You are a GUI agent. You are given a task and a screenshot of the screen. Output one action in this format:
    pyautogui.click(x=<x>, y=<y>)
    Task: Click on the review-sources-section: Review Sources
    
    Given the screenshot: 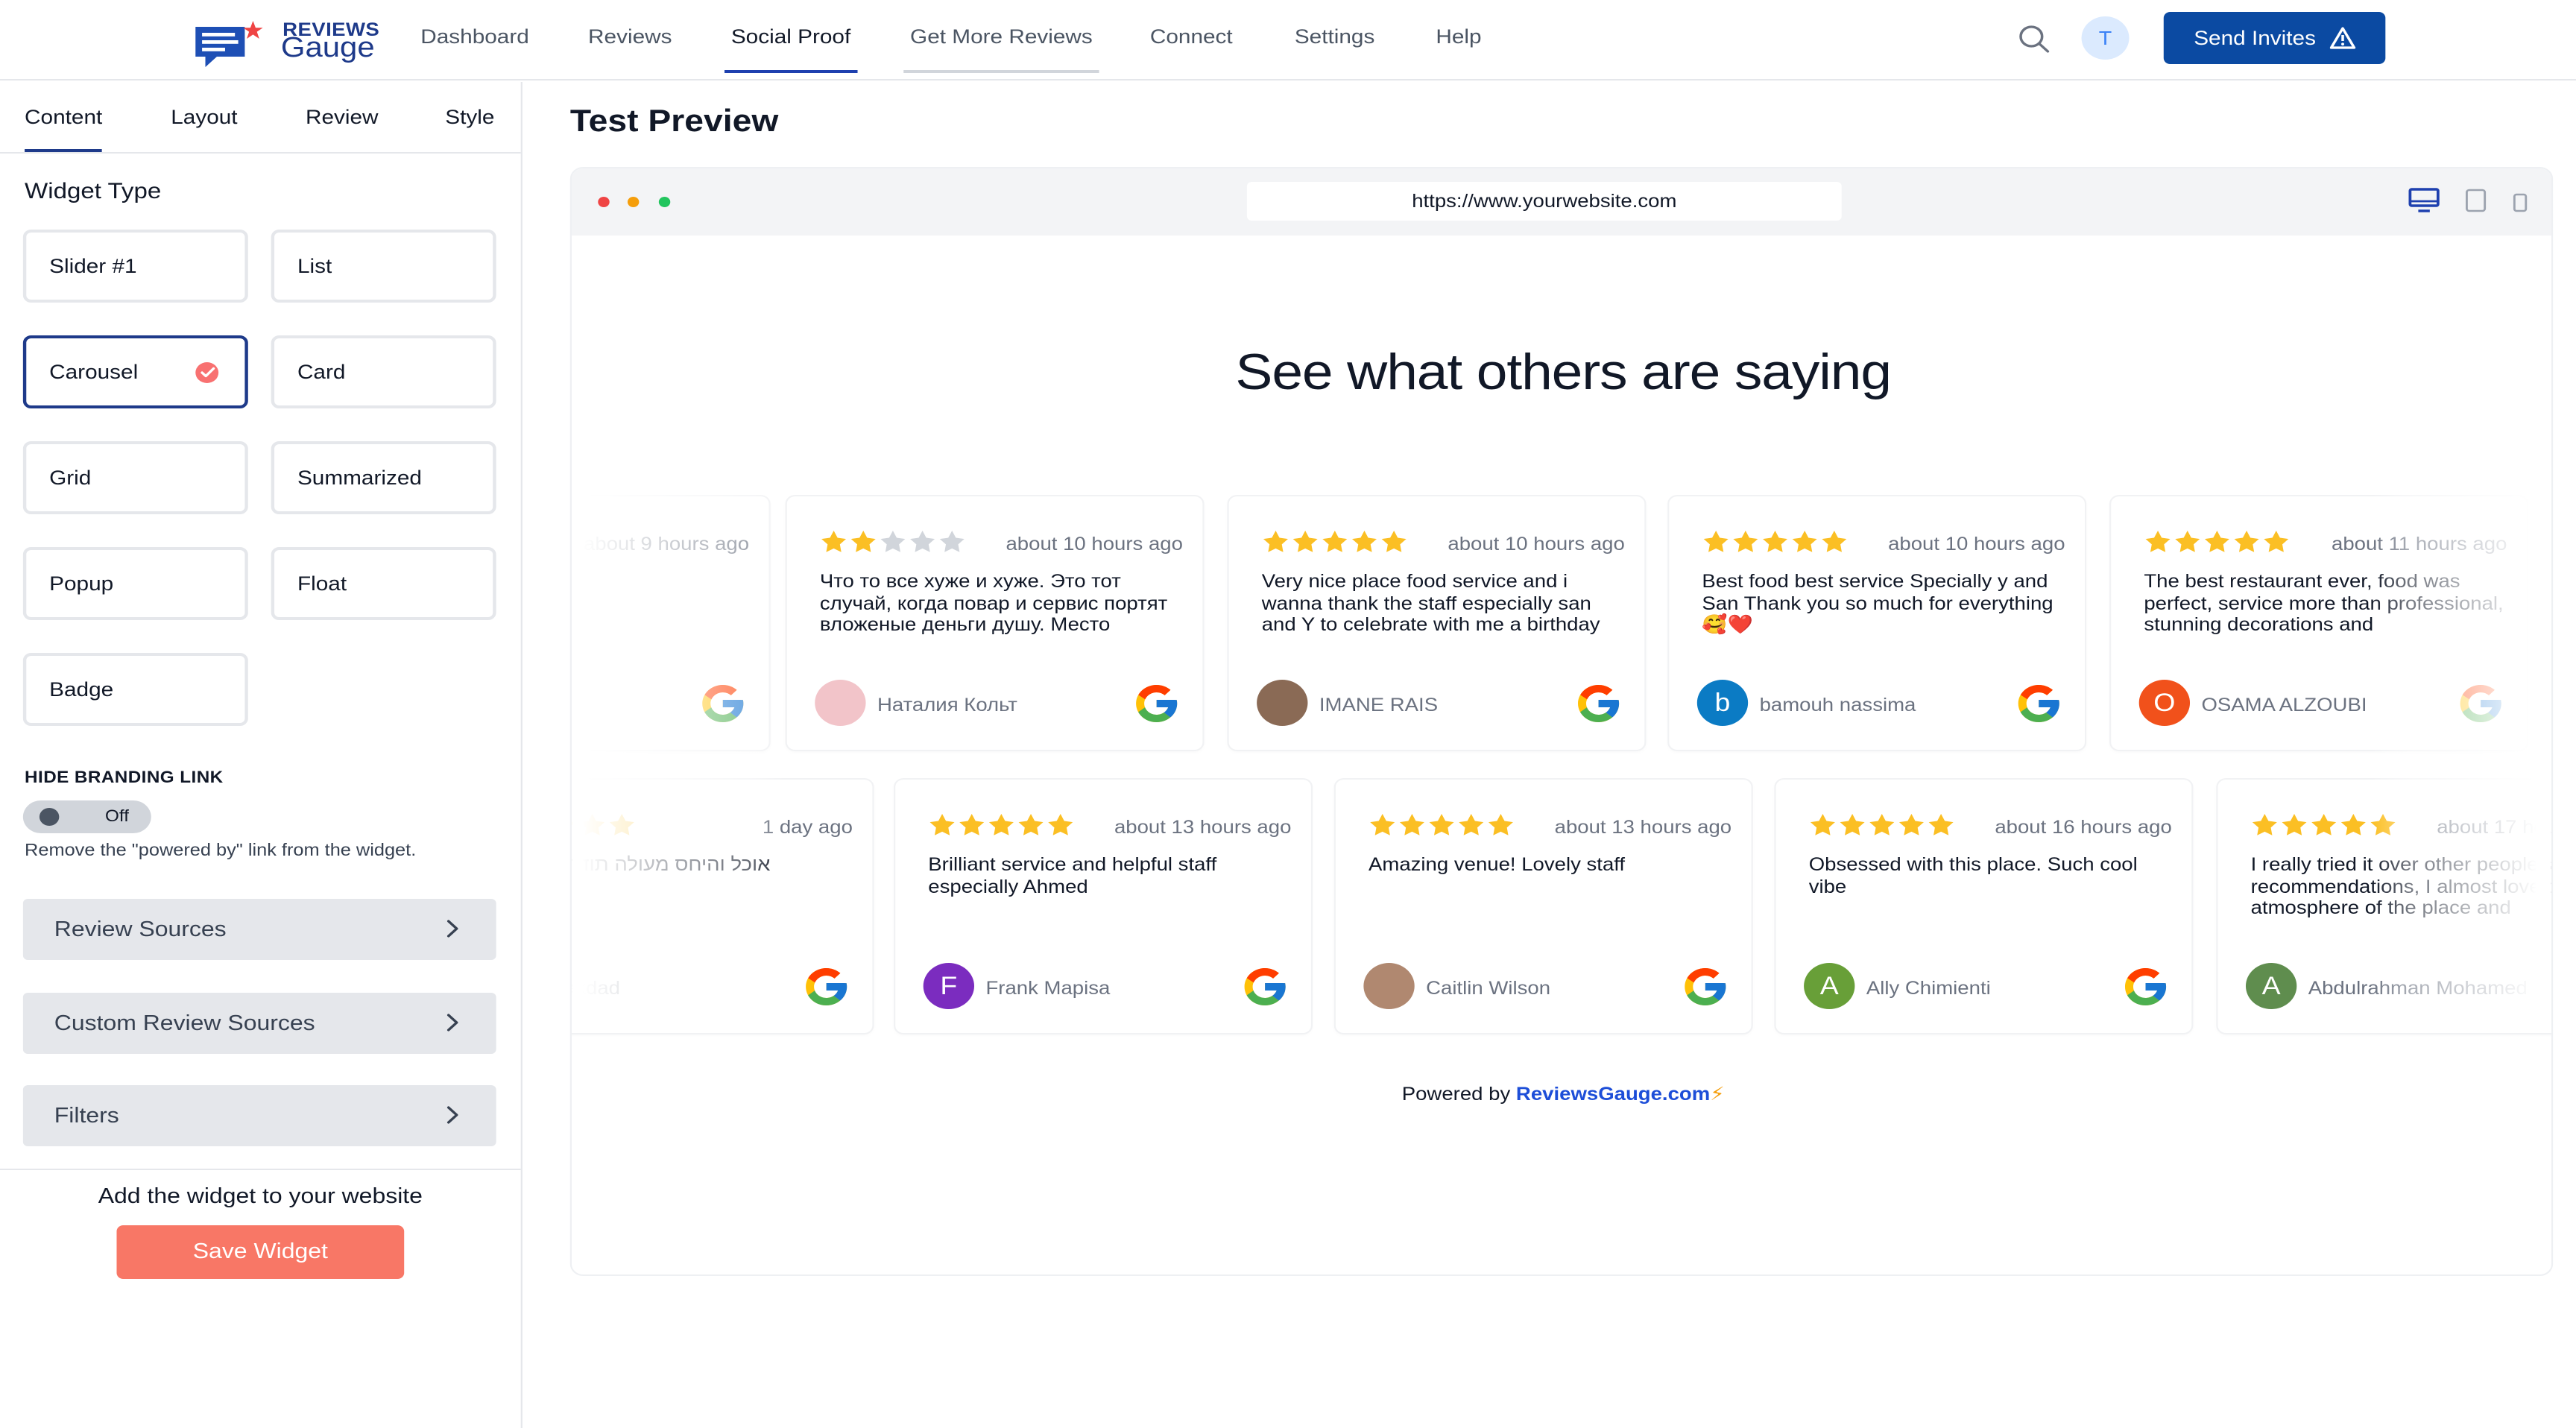 What is the action you would take?
    pyautogui.click(x=259, y=929)
    